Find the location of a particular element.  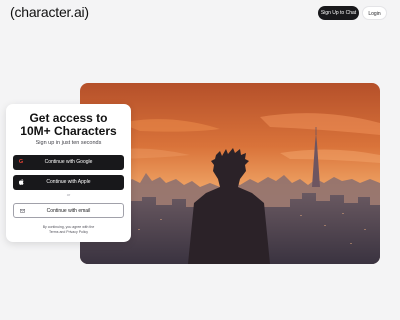

continue-with-google-button: G Continue with Google is located at coordinates (68, 162).